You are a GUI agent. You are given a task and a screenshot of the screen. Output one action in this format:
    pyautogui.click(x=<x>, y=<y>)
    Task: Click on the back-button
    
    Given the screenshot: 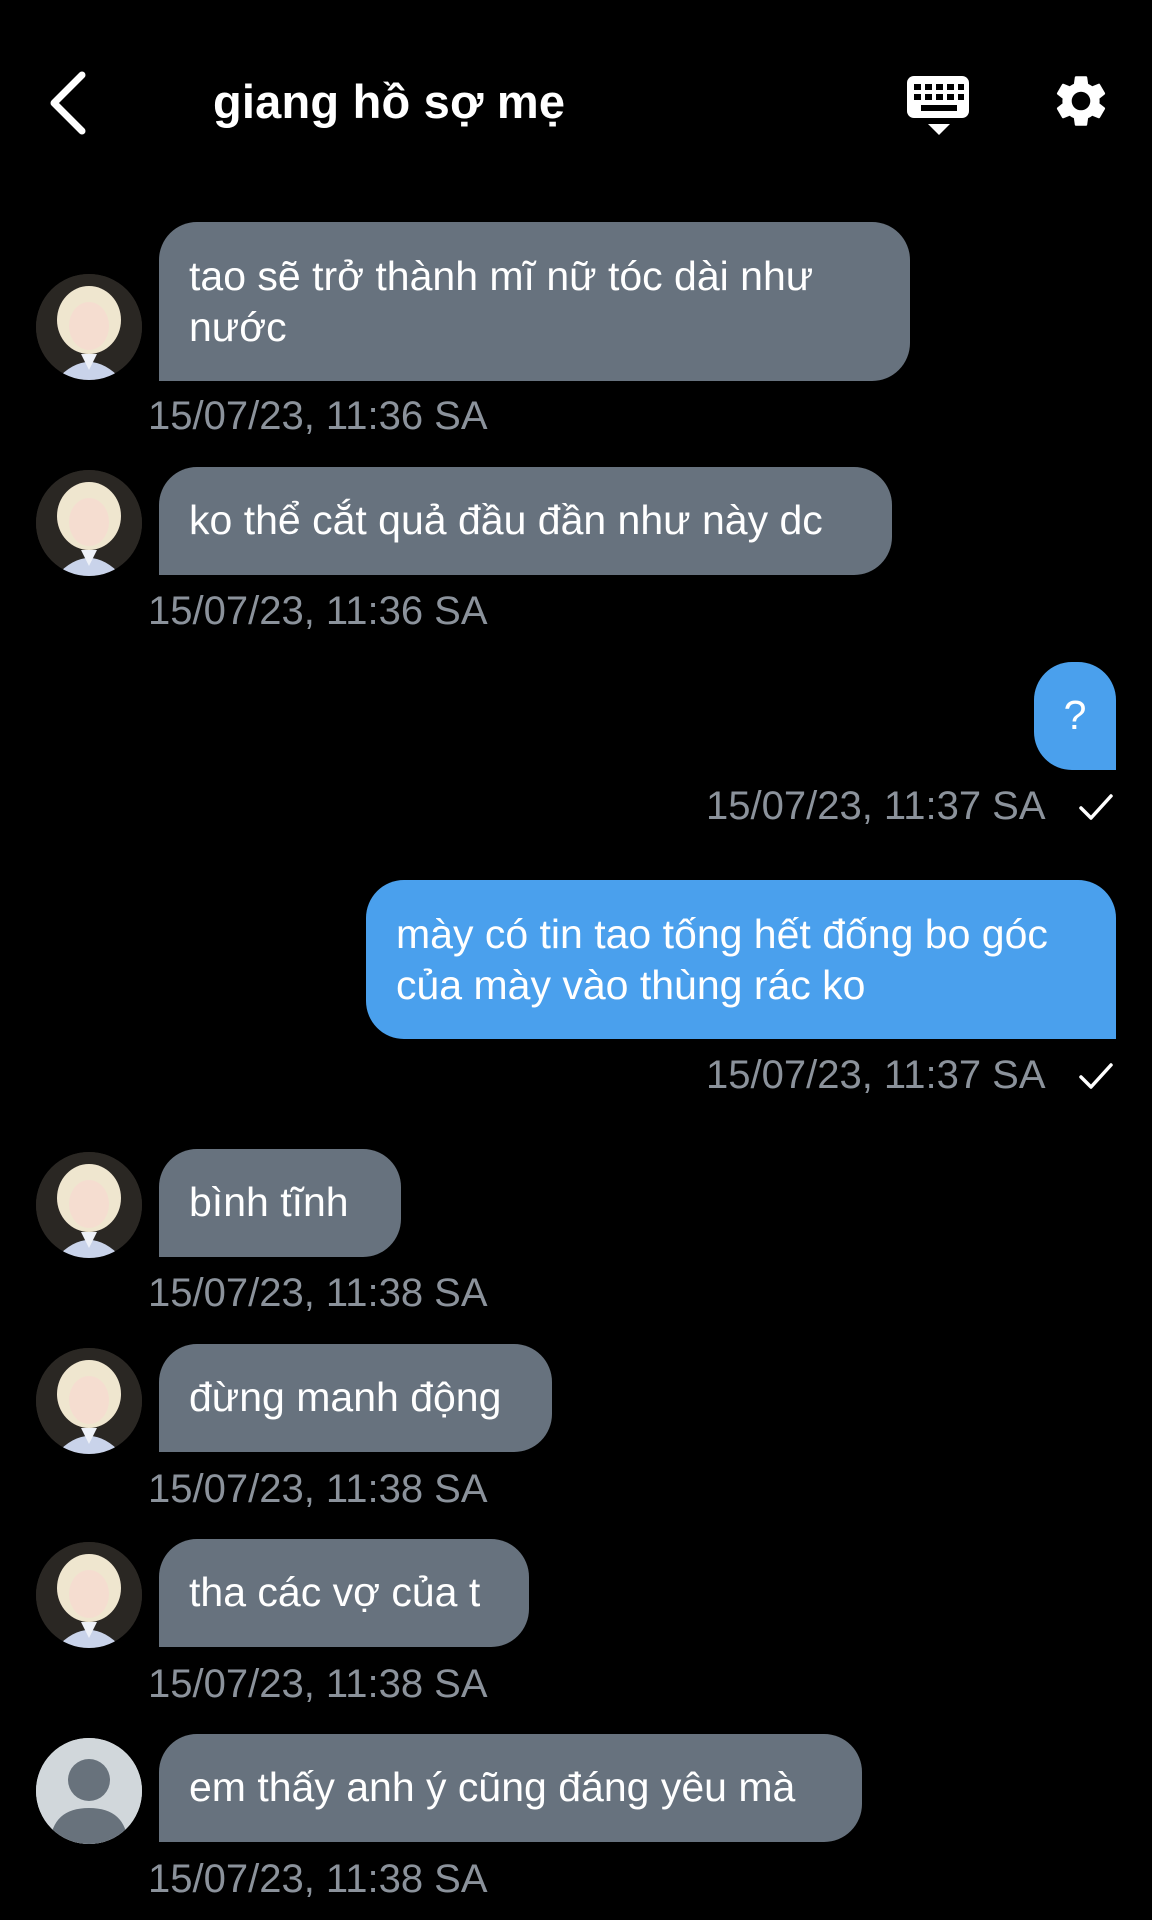 What is the action you would take?
    pyautogui.click(x=68, y=103)
    